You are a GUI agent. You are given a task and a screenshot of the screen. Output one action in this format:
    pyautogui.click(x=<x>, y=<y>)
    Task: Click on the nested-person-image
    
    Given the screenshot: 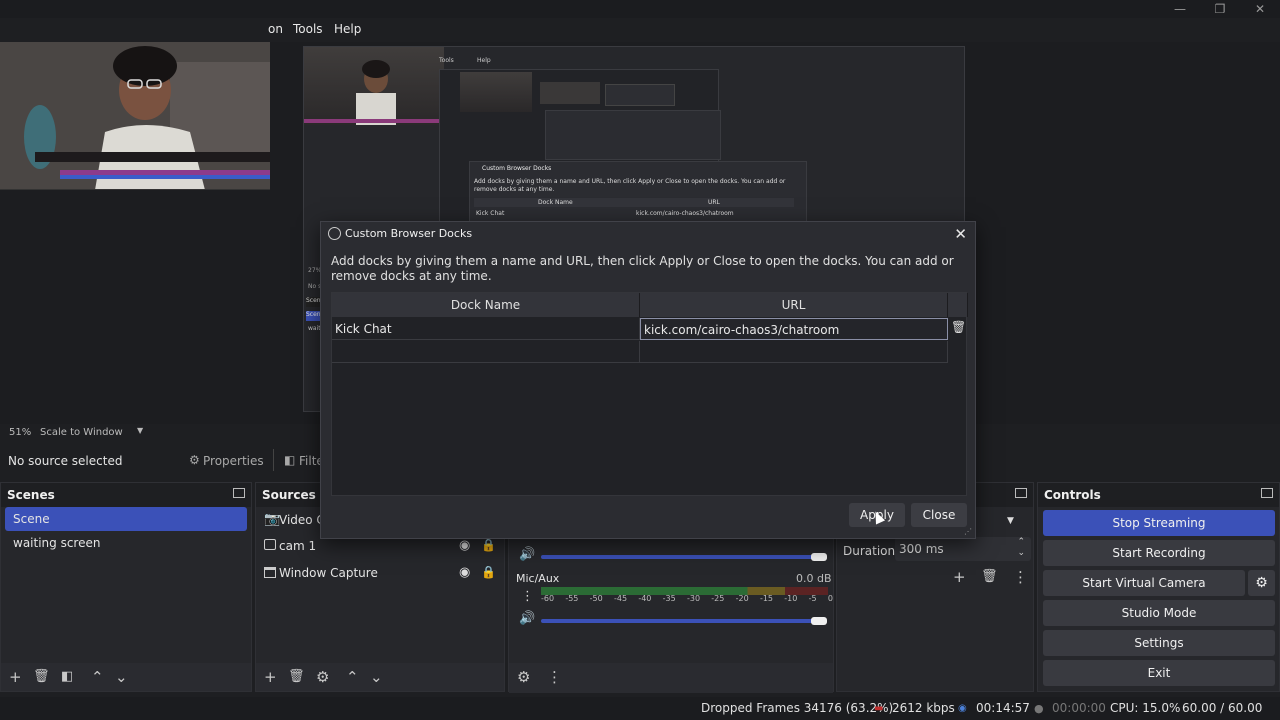 What is the action you would take?
    pyautogui.click(x=374, y=92)
    